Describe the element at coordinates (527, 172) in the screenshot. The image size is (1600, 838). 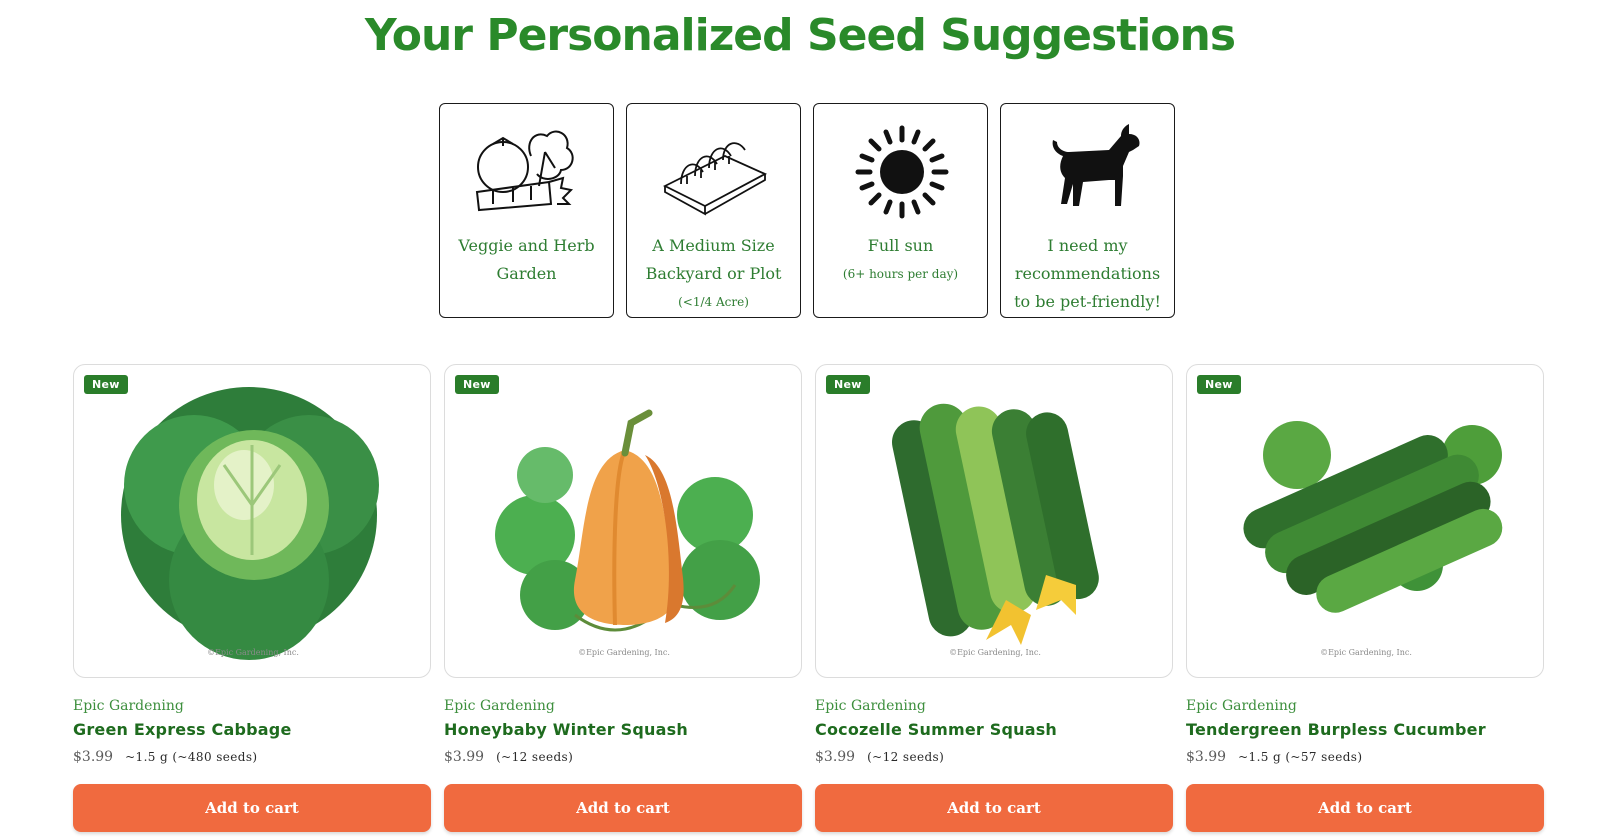
I see `veggie-herb-icon` at that location.